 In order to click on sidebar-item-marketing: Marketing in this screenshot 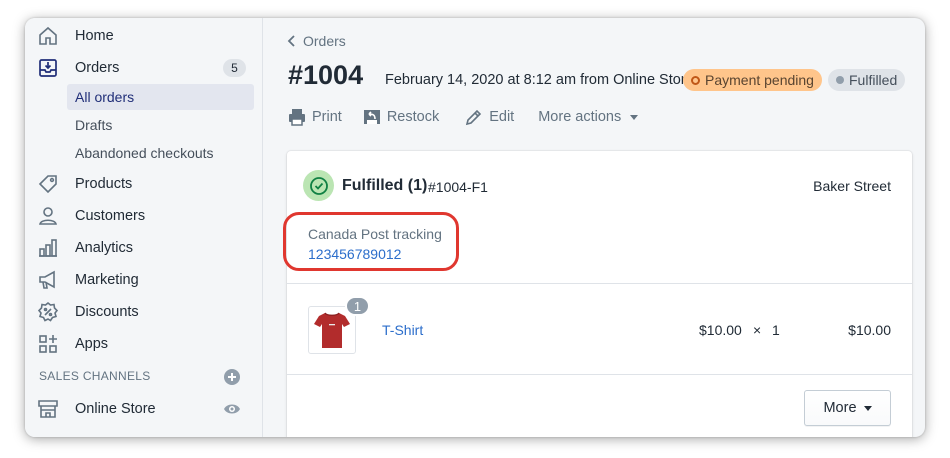, I will do `click(144, 280)`.